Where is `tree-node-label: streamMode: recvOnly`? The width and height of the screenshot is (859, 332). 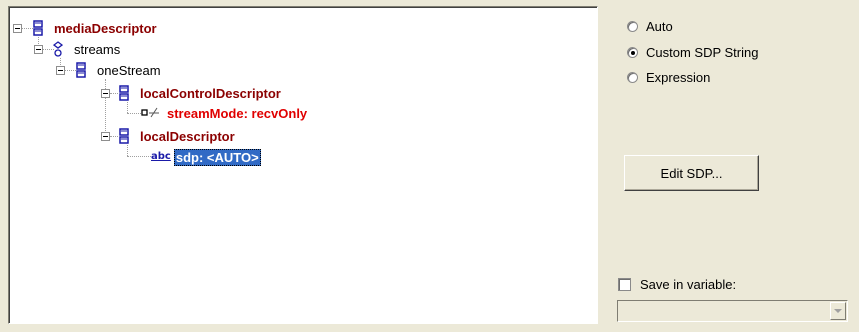 tree-node-label: streamMode: recvOnly is located at coordinates (237, 113).